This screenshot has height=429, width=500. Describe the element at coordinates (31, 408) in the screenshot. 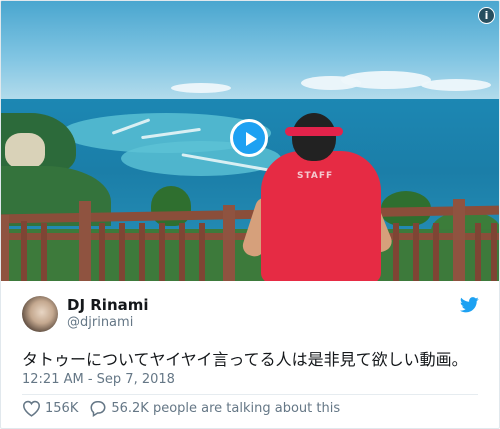

I see `heart-icon` at that location.